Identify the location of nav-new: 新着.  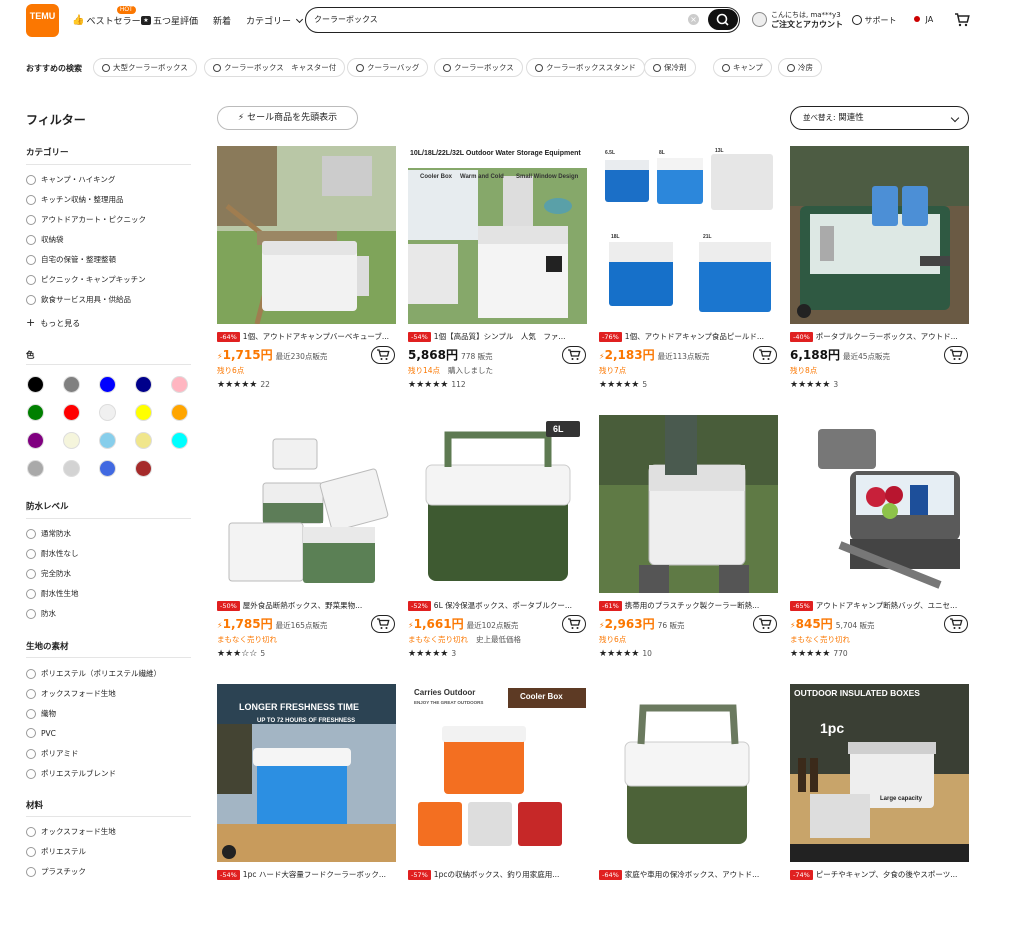
(222, 20).